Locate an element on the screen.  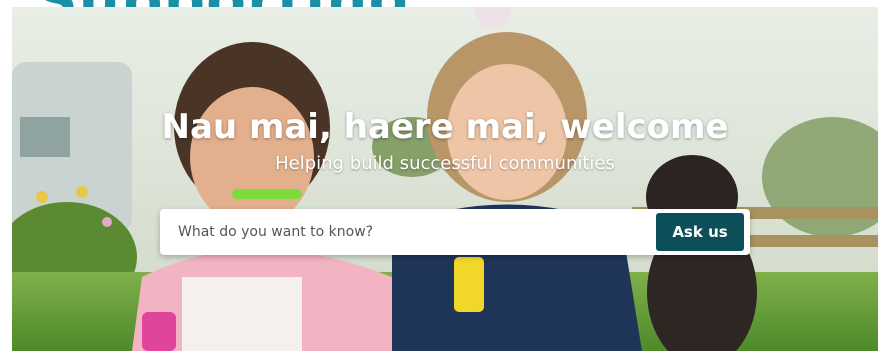
hero-title: Nau mai, haere mai, welcome is located at coordinates (445, 127).